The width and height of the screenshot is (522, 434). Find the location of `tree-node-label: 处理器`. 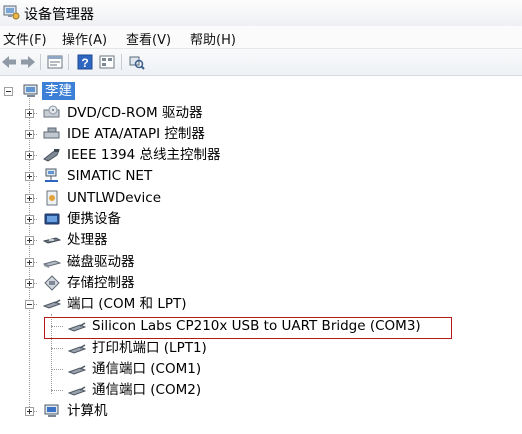

tree-node-label: 处理器 is located at coordinates (87, 240).